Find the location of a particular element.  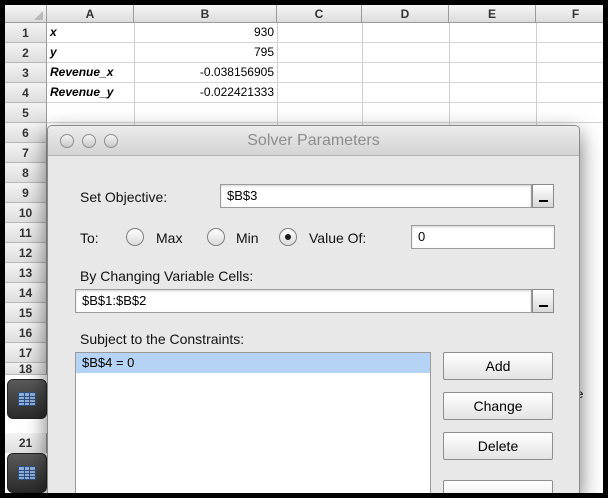

constraints-label: Subject to the Constraints: is located at coordinates (162, 339).